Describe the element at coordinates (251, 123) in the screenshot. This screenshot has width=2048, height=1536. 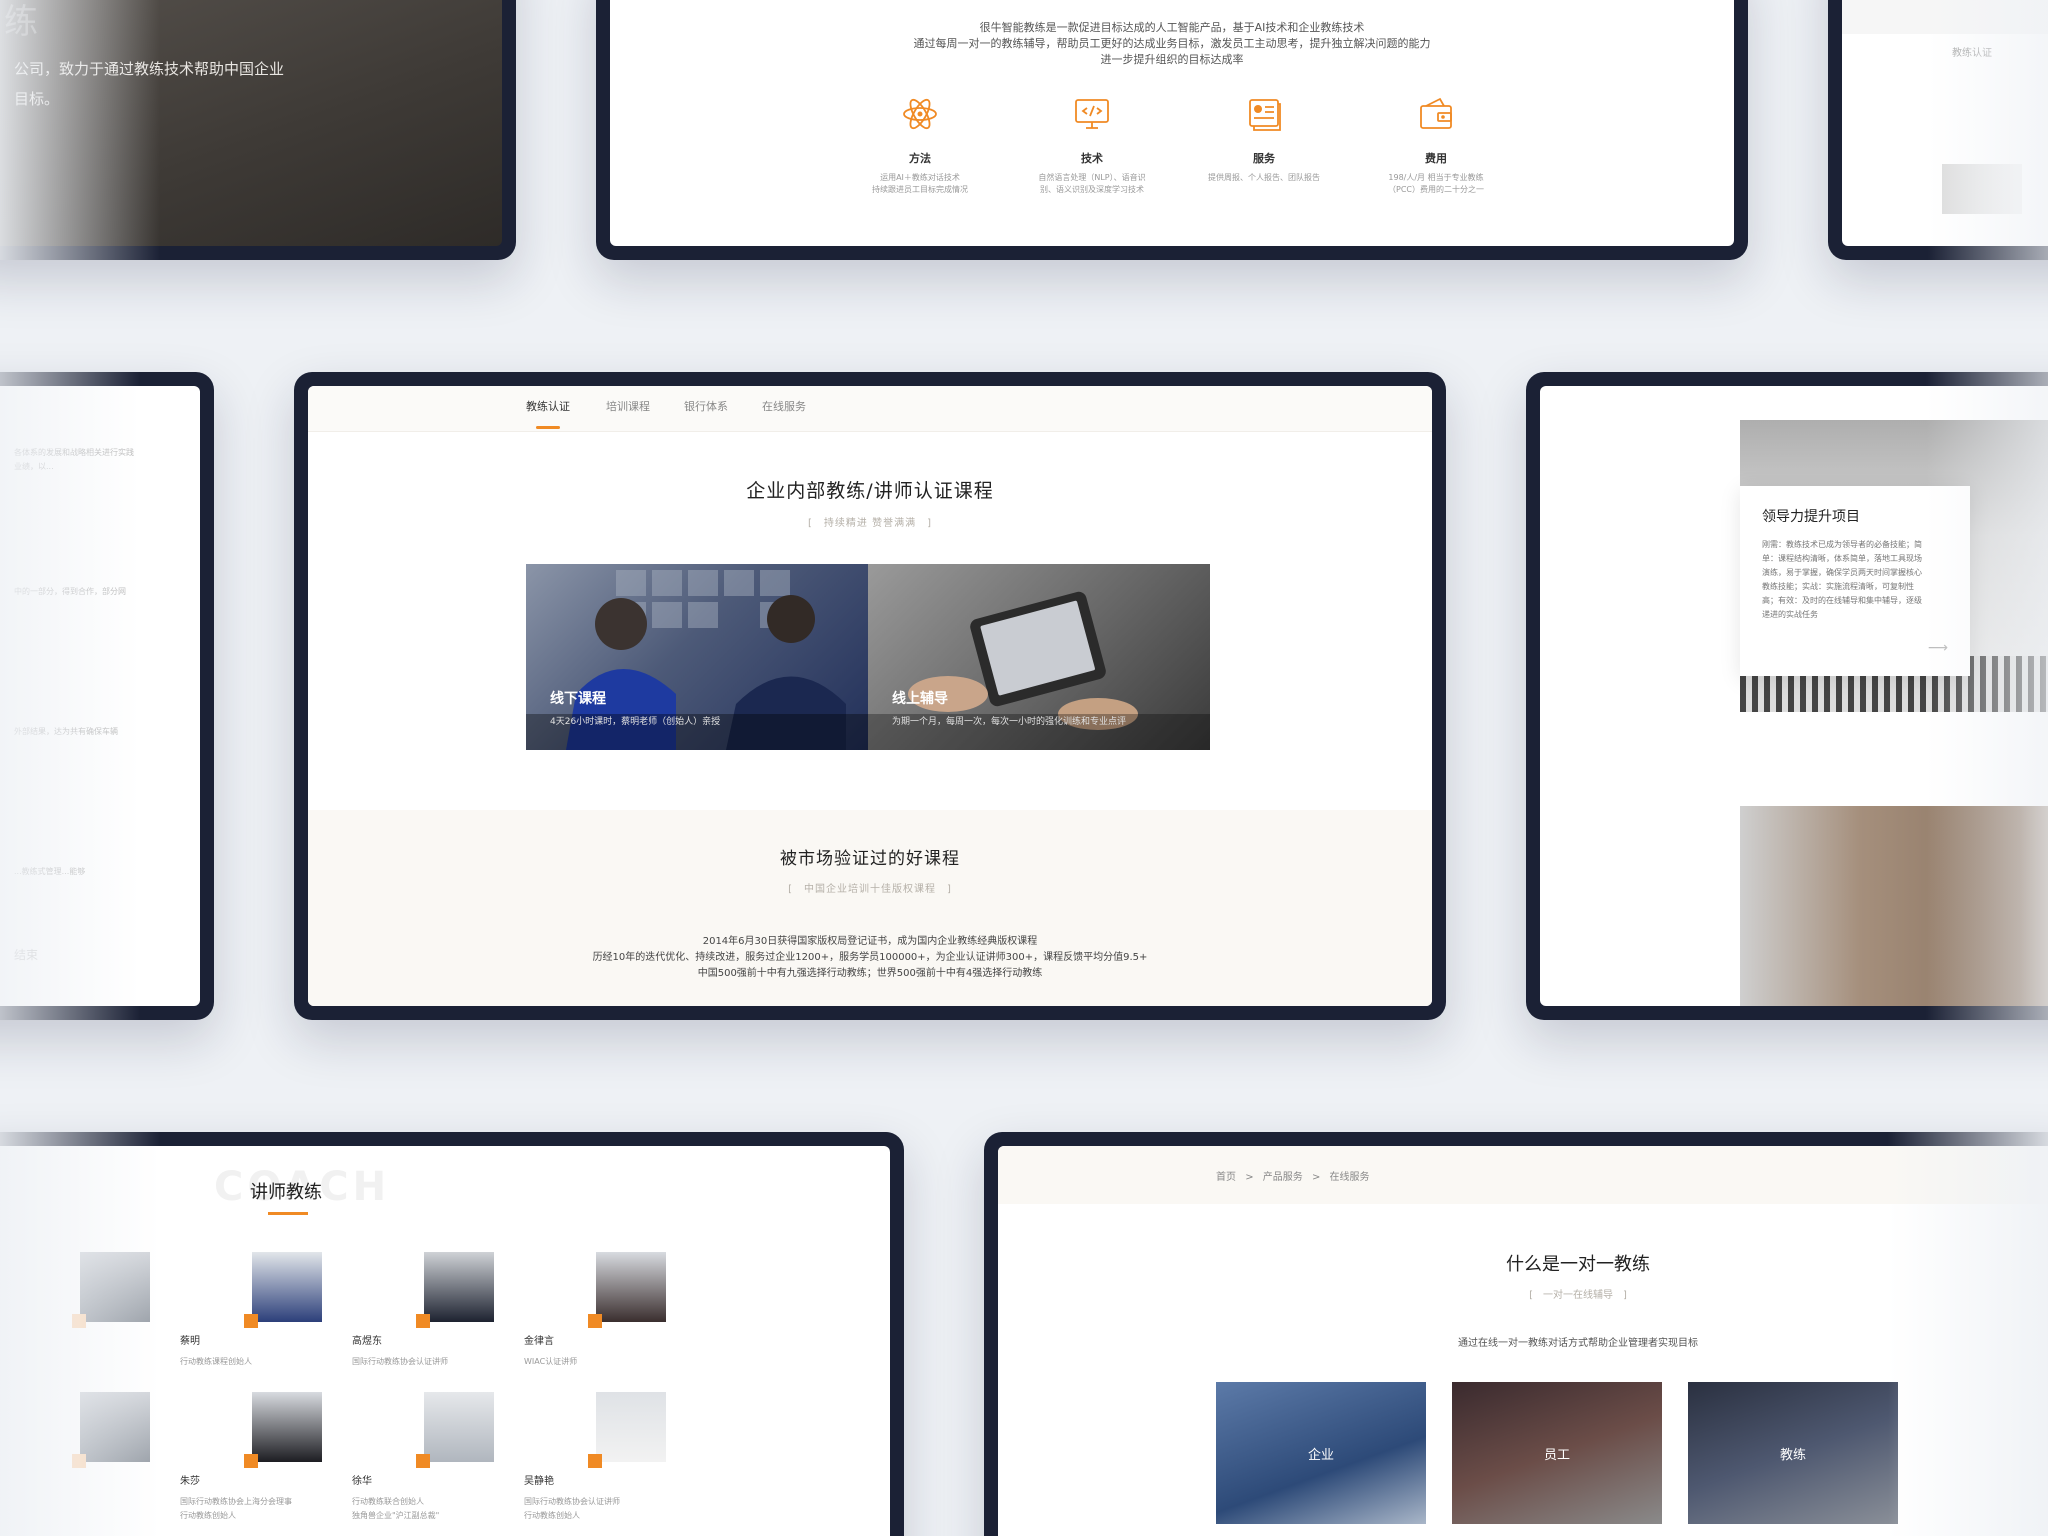
I see `hero-screen: 练 公司，致力于通过教练技术帮助中国企业 目标。` at that location.